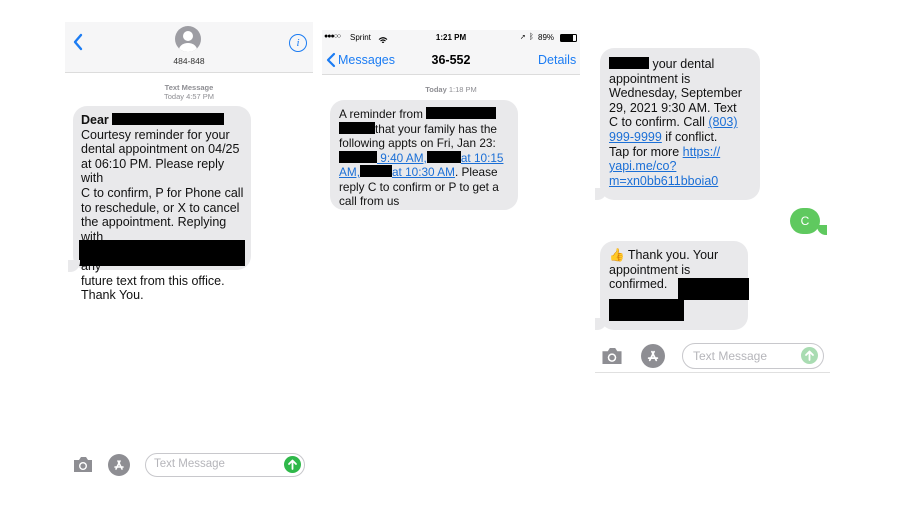 The width and height of the screenshot is (900, 506). What do you see at coordinates (369, 201) in the screenshot?
I see `message-line: call from us` at bounding box center [369, 201].